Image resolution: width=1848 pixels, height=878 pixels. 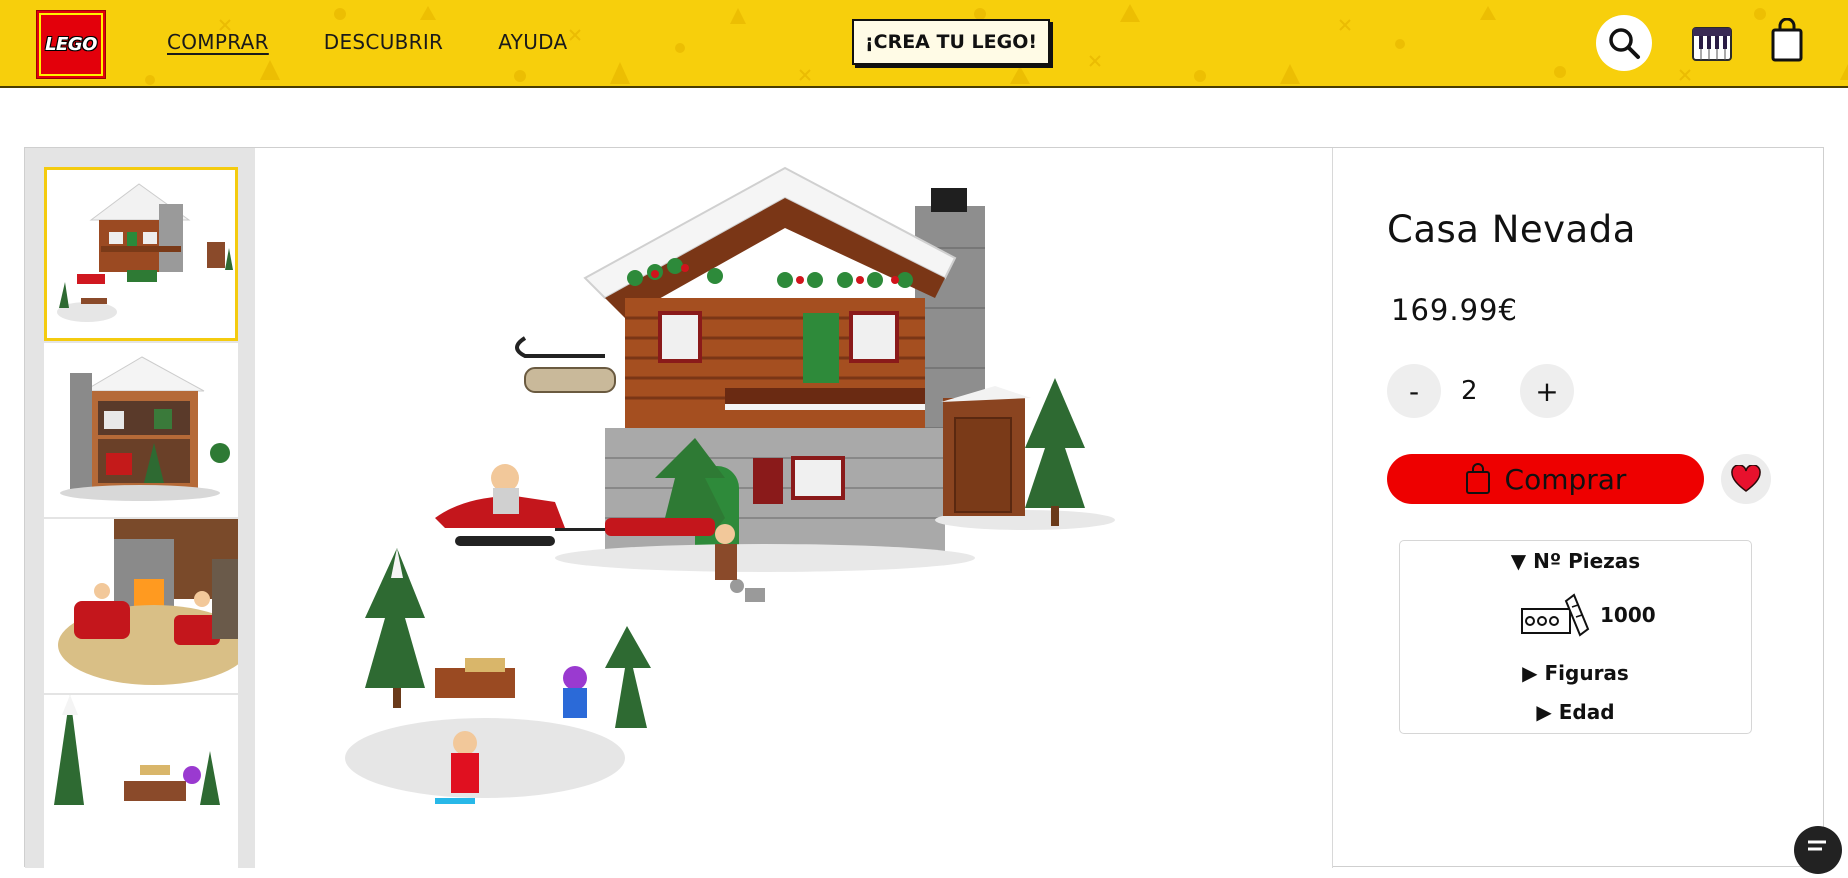 What do you see at coordinates (1575, 561) in the screenshot?
I see `pieces-toggle: ▼ Nº Piezas` at bounding box center [1575, 561].